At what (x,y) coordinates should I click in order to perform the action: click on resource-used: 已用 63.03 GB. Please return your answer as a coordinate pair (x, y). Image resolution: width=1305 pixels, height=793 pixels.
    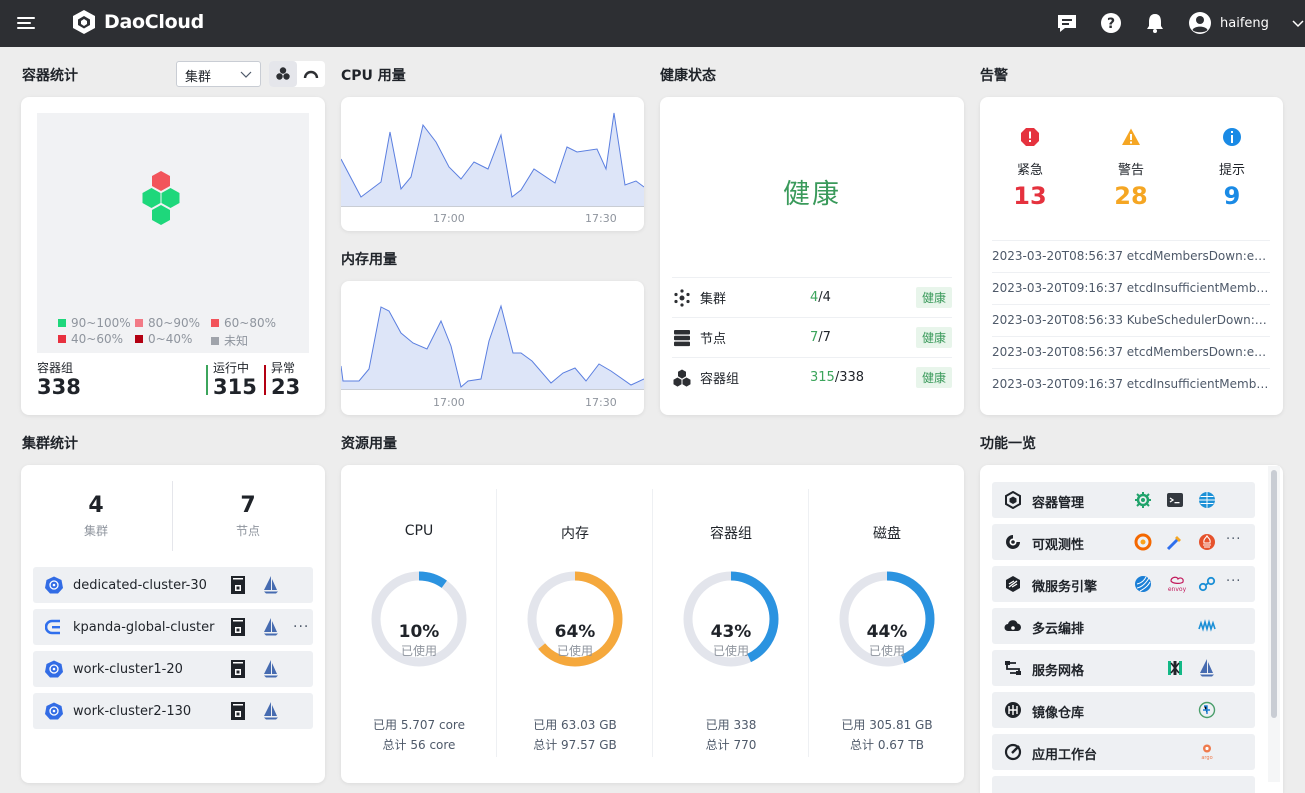
    Looking at the image, I should click on (575, 725).